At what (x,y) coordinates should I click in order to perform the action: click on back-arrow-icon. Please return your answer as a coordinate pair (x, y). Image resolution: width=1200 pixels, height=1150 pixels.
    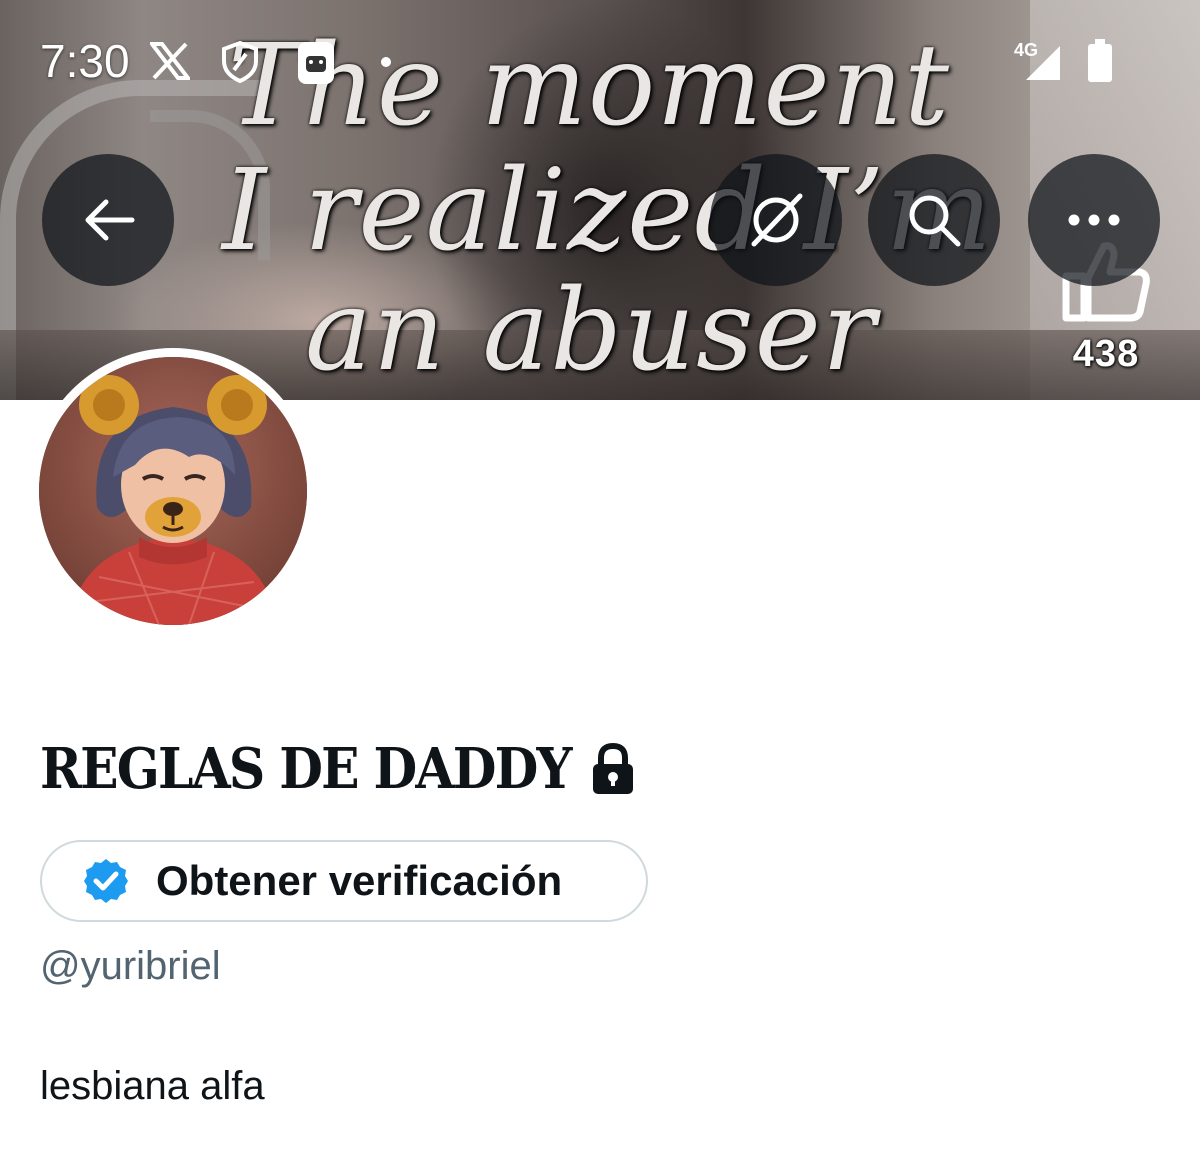
    Looking at the image, I should click on (110, 220).